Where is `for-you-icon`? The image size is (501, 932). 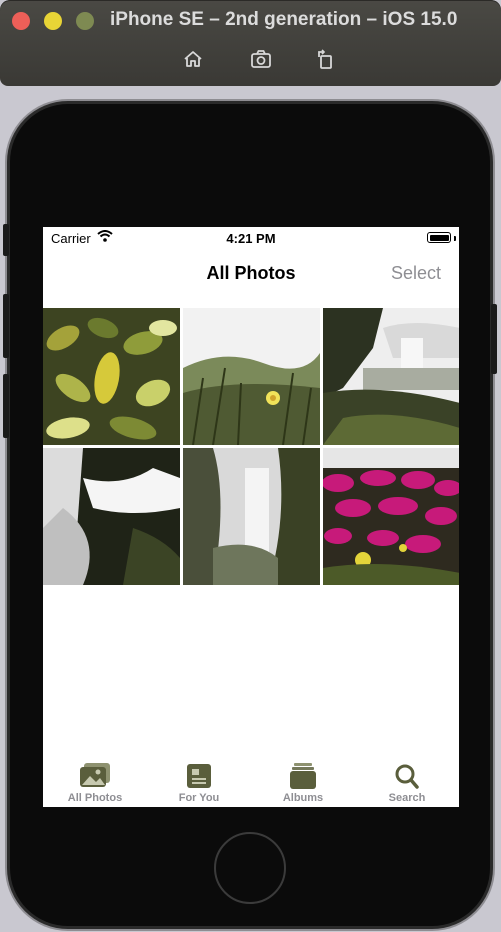
for-you-icon is located at coordinates (199, 776).